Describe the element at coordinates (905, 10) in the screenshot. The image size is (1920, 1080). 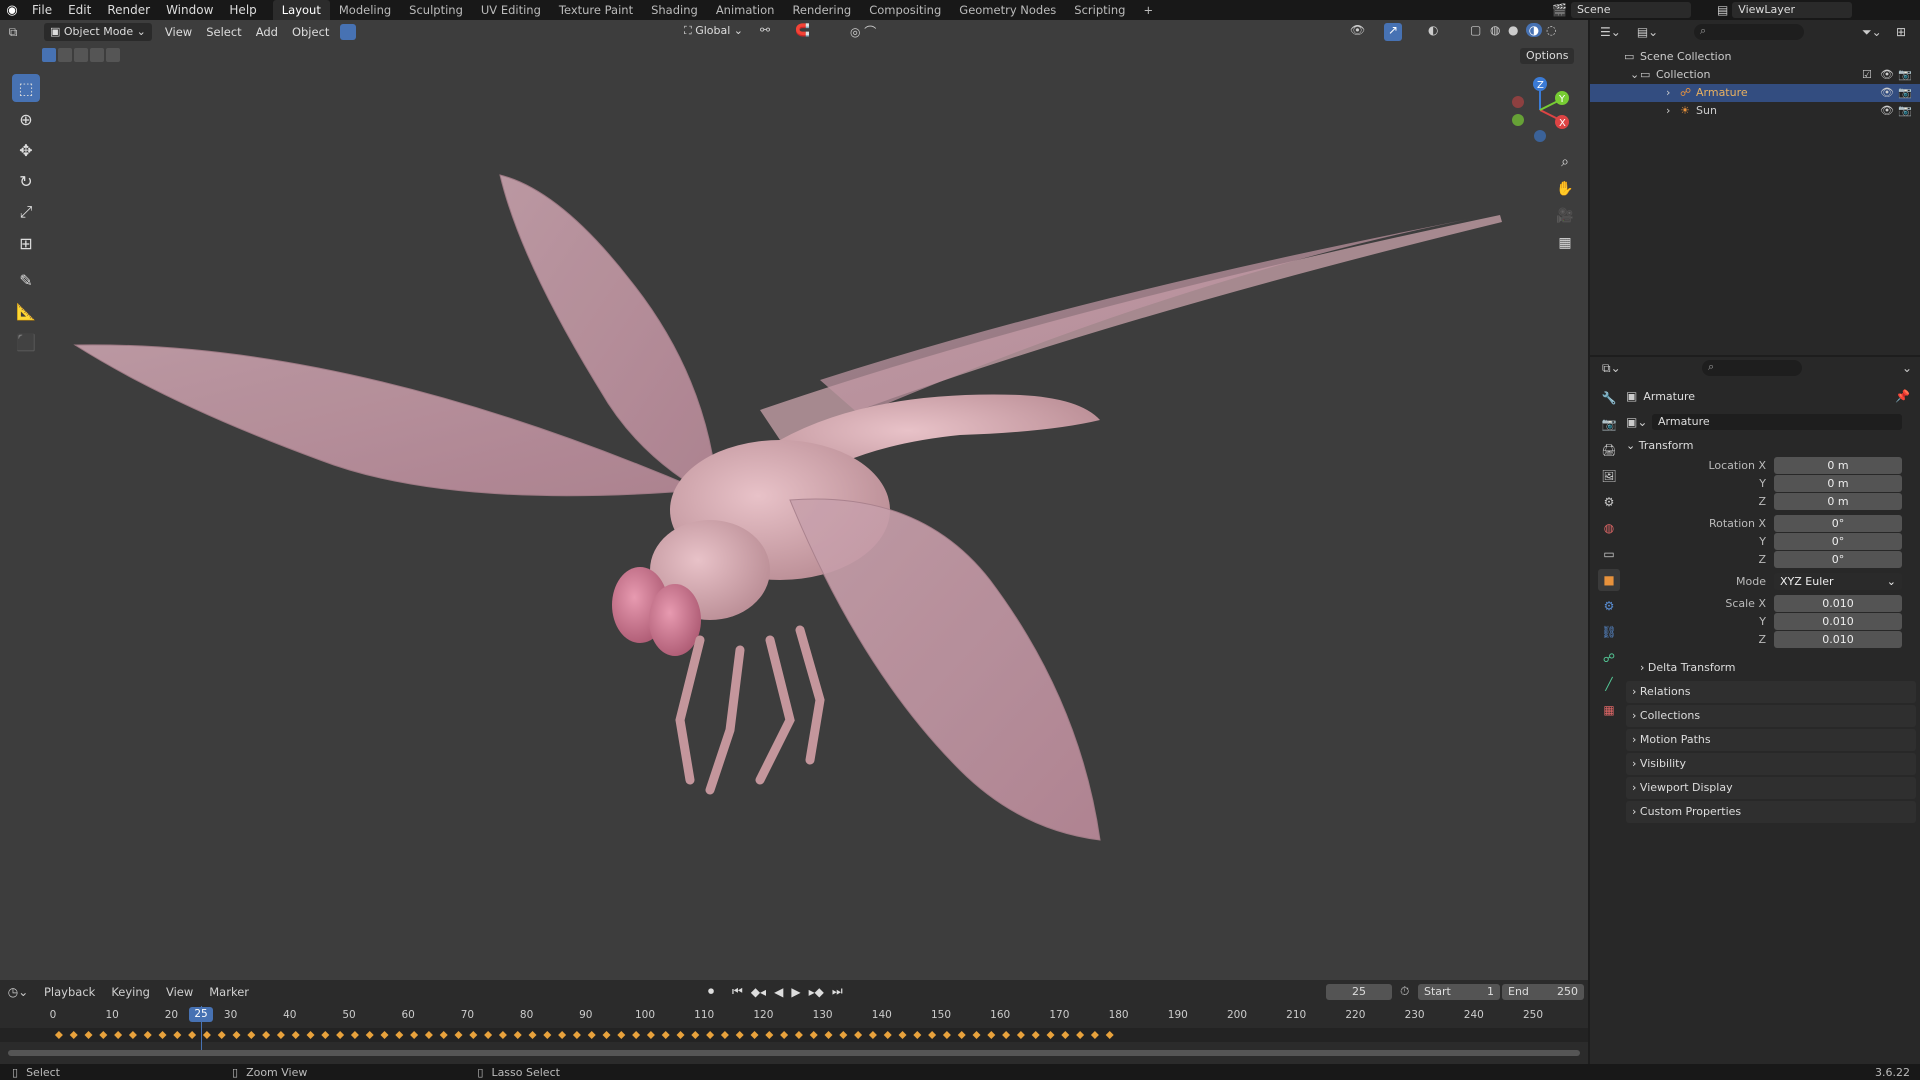
I see `tab-compositing: Compositing` at that location.